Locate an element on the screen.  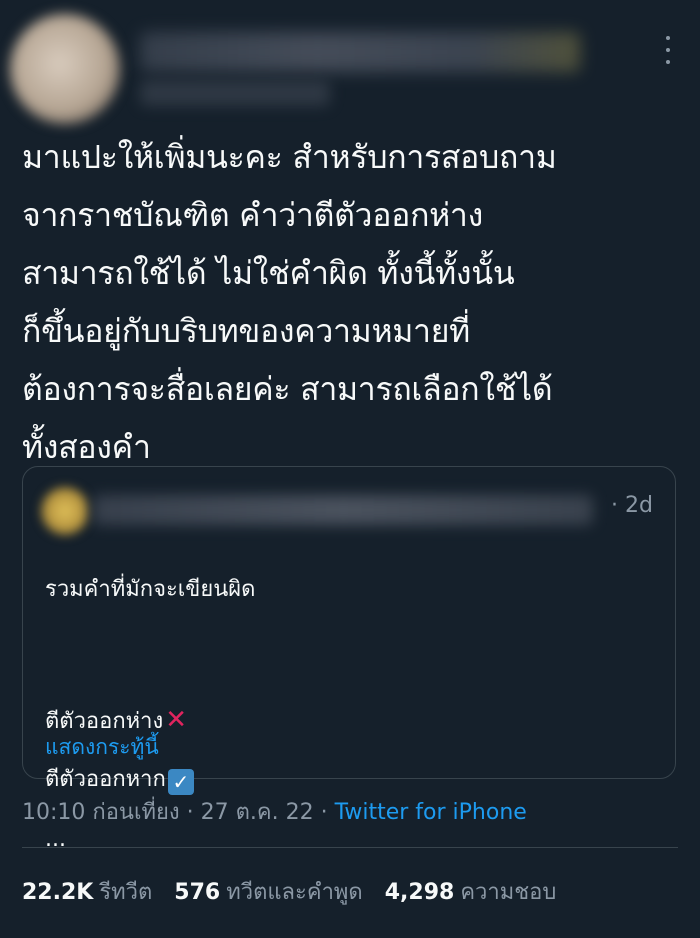
author-handle-redacted is located at coordinates (235, 93).